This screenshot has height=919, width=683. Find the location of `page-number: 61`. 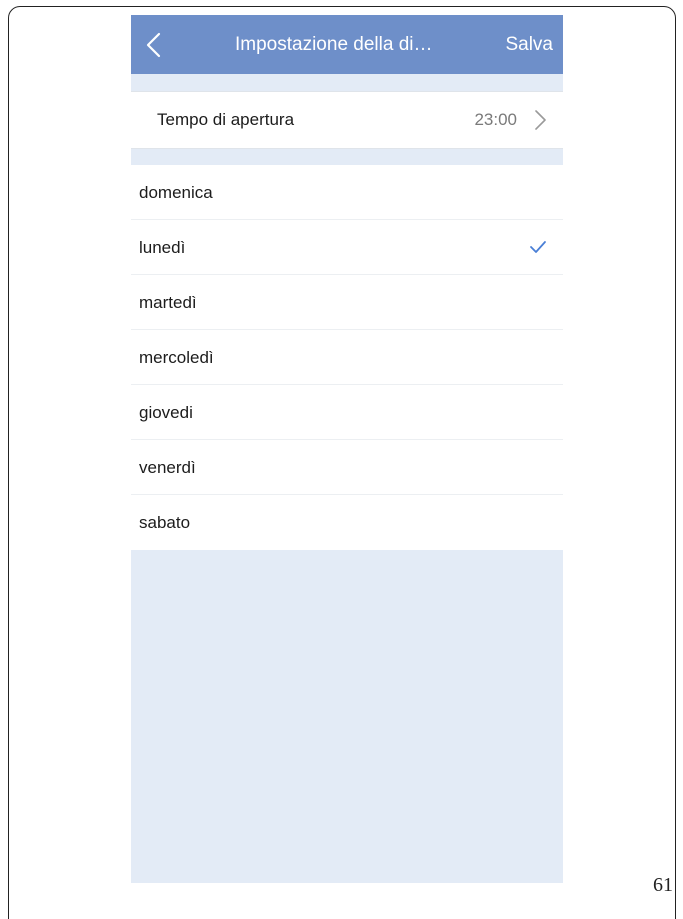

page-number: 61 is located at coordinates (663, 885).